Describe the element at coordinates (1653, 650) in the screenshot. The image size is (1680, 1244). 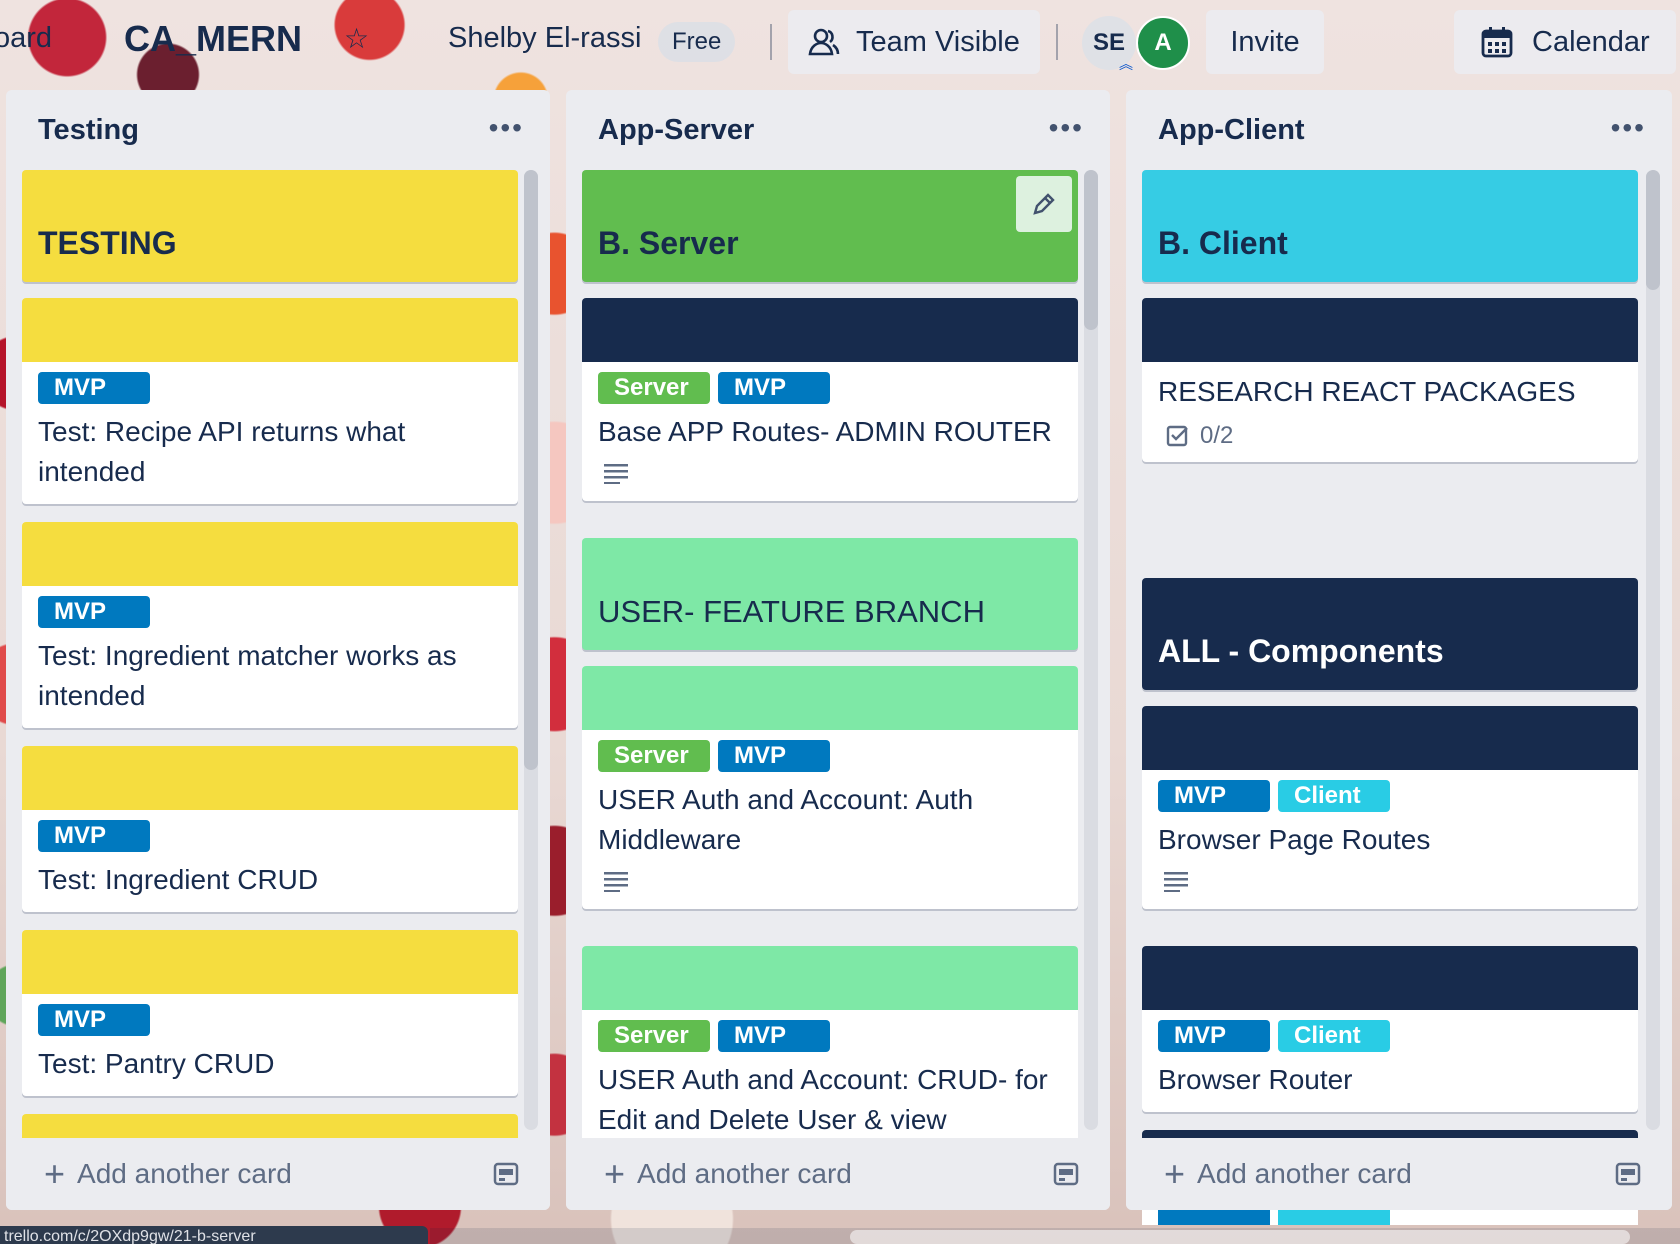
I see `list-scrollbar` at that location.